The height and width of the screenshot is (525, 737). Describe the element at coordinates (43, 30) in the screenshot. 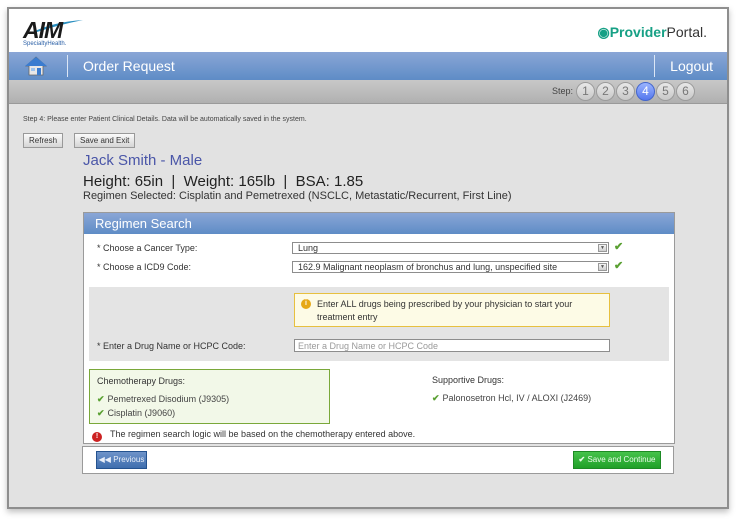

I see `logo-text: AIM` at that location.